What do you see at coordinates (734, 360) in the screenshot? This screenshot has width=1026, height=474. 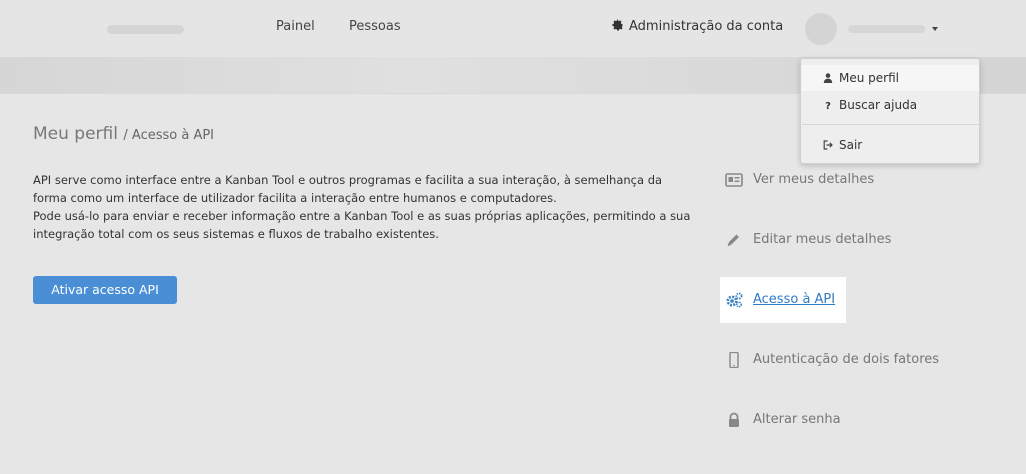 I see `mobile-phone-icon` at bounding box center [734, 360].